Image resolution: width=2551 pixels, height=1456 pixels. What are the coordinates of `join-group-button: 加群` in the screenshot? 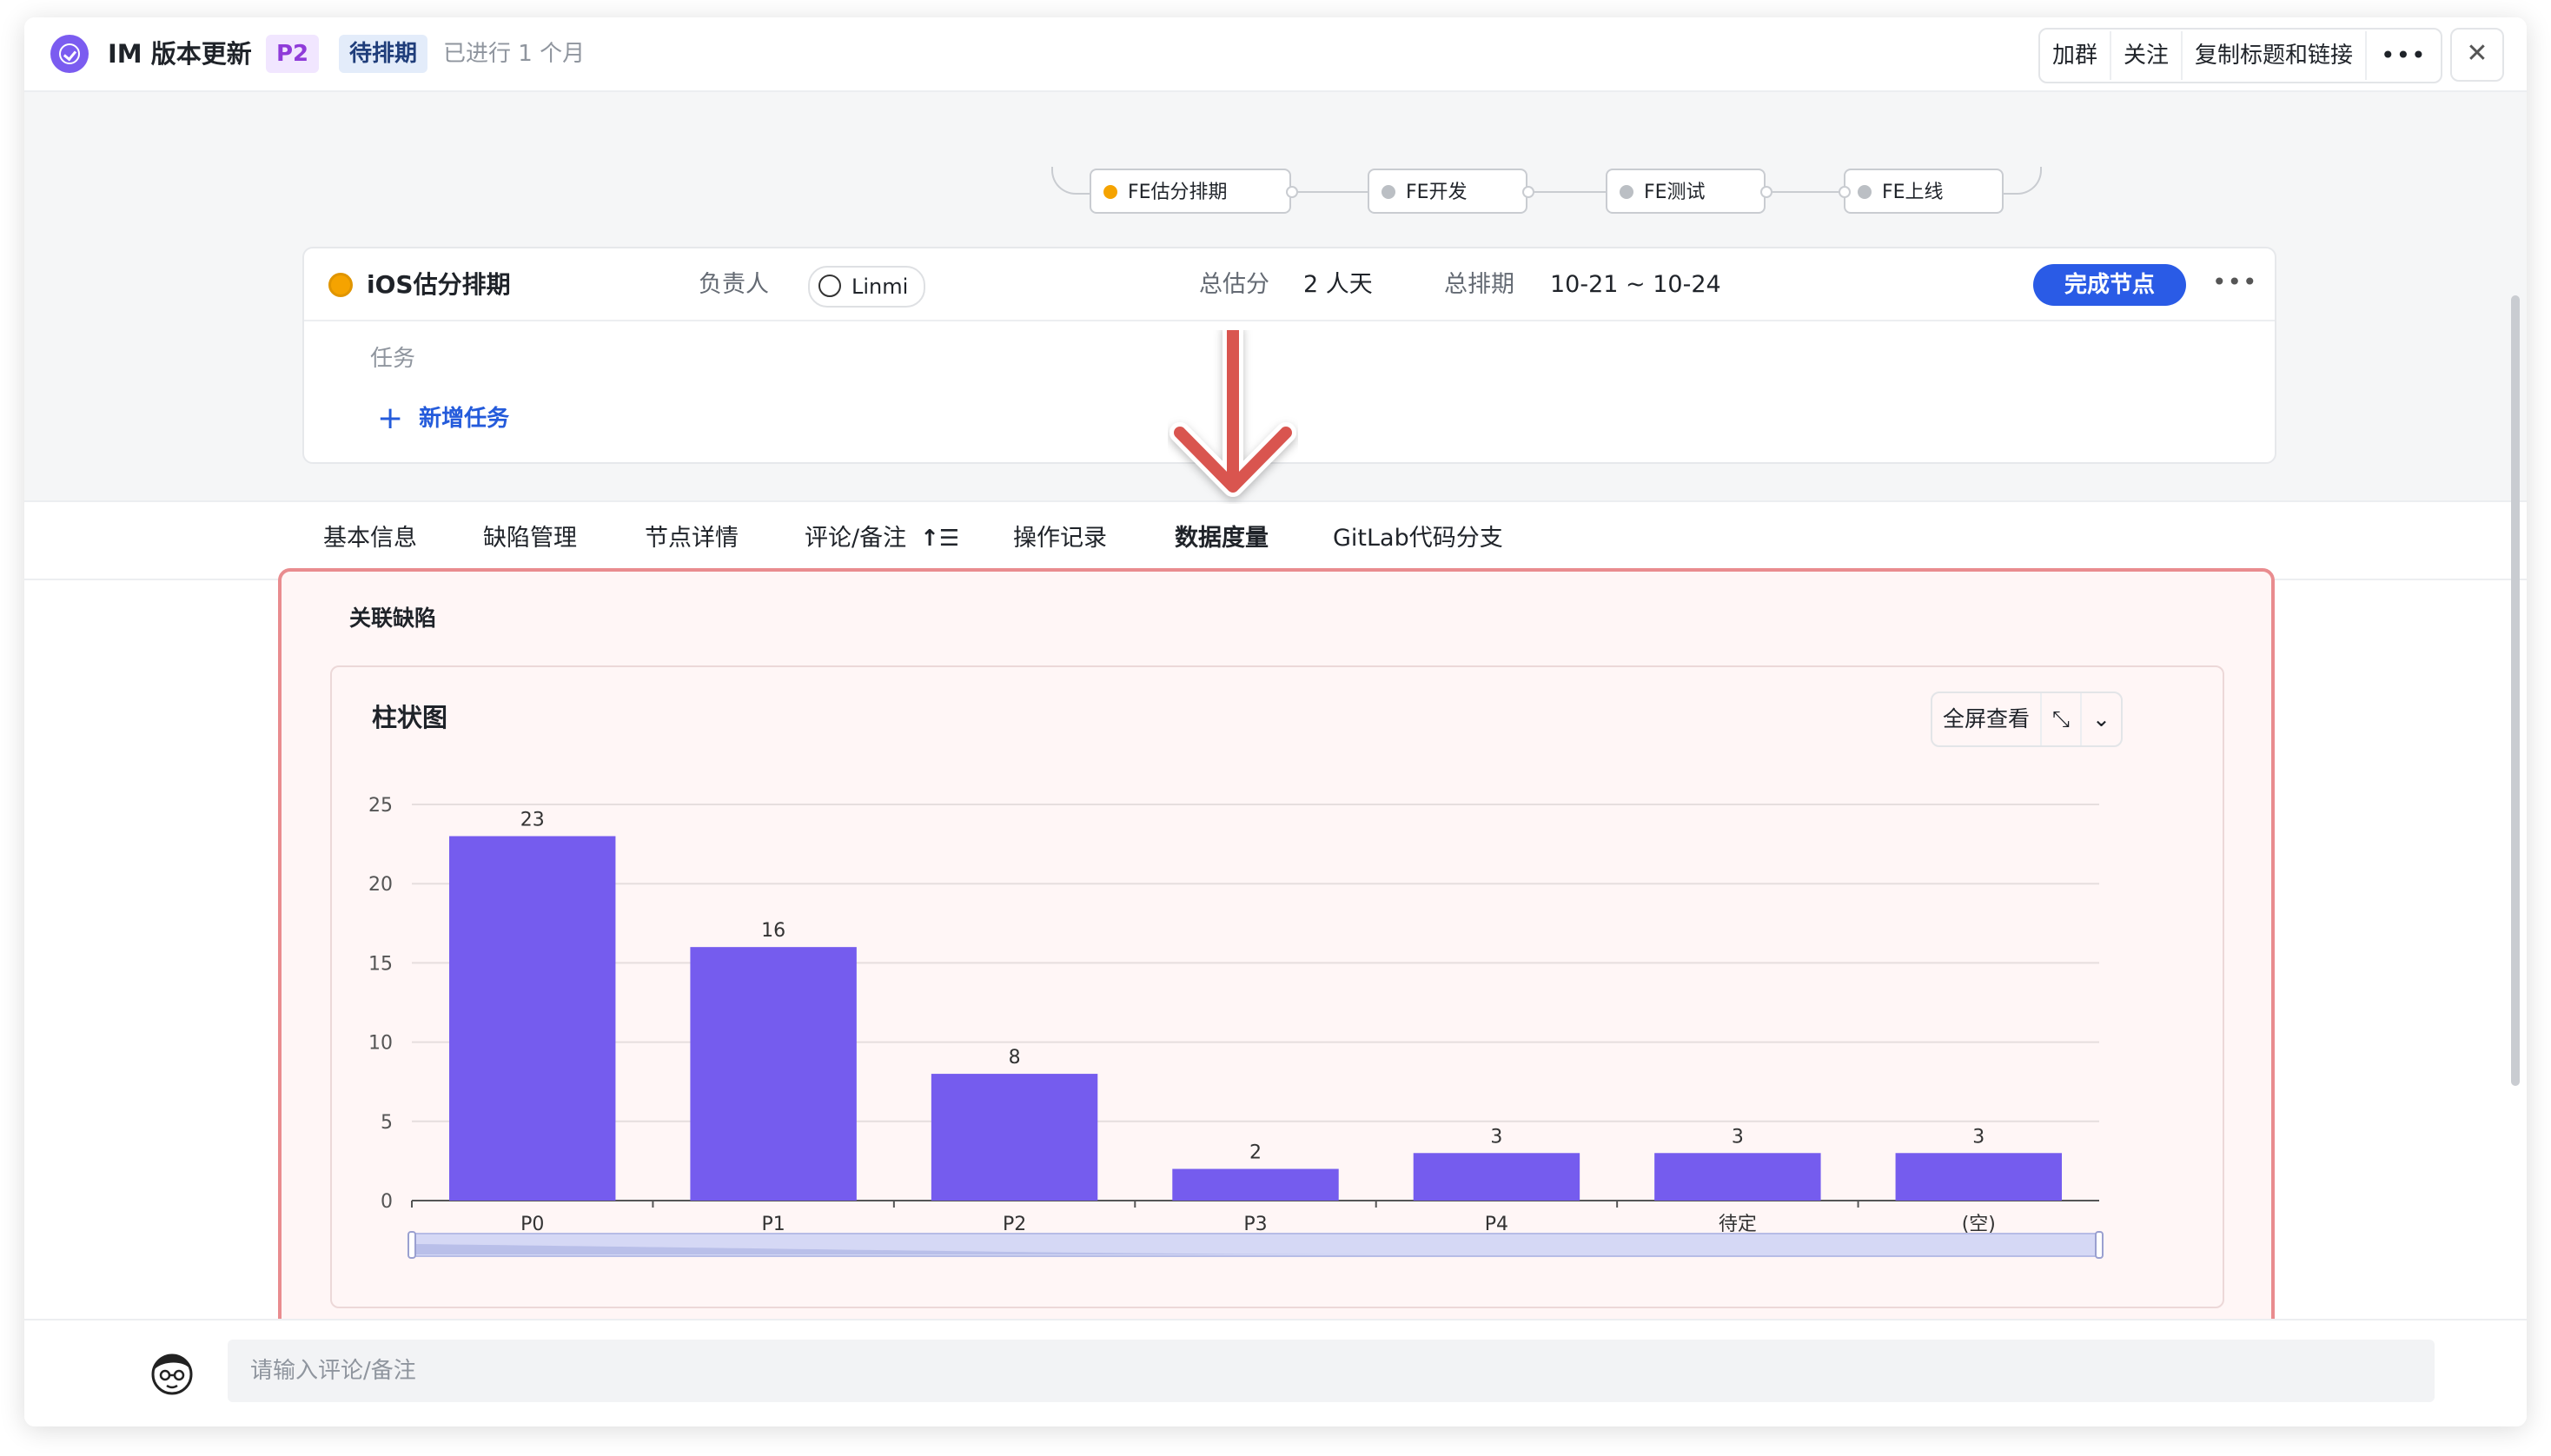 It's located at (2076, 55).